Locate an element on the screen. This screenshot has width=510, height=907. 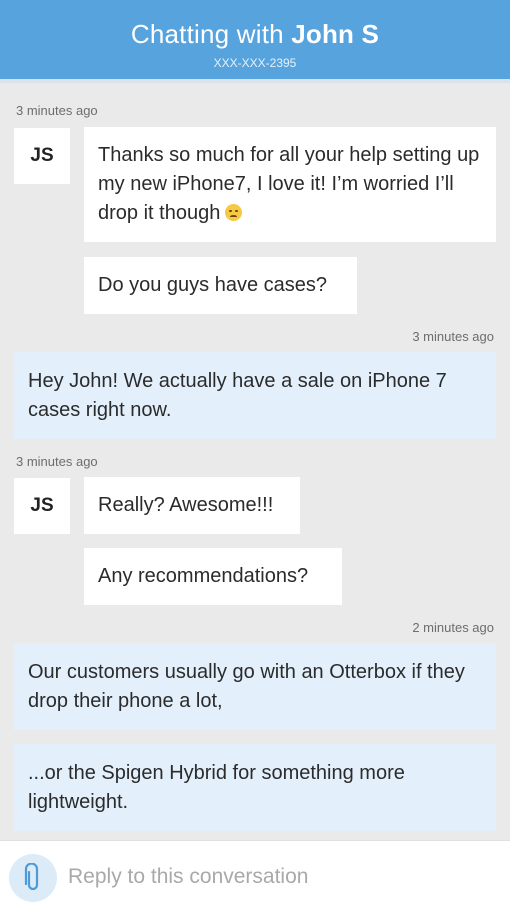
paperclip-icon is located at coordinates (31, 877).